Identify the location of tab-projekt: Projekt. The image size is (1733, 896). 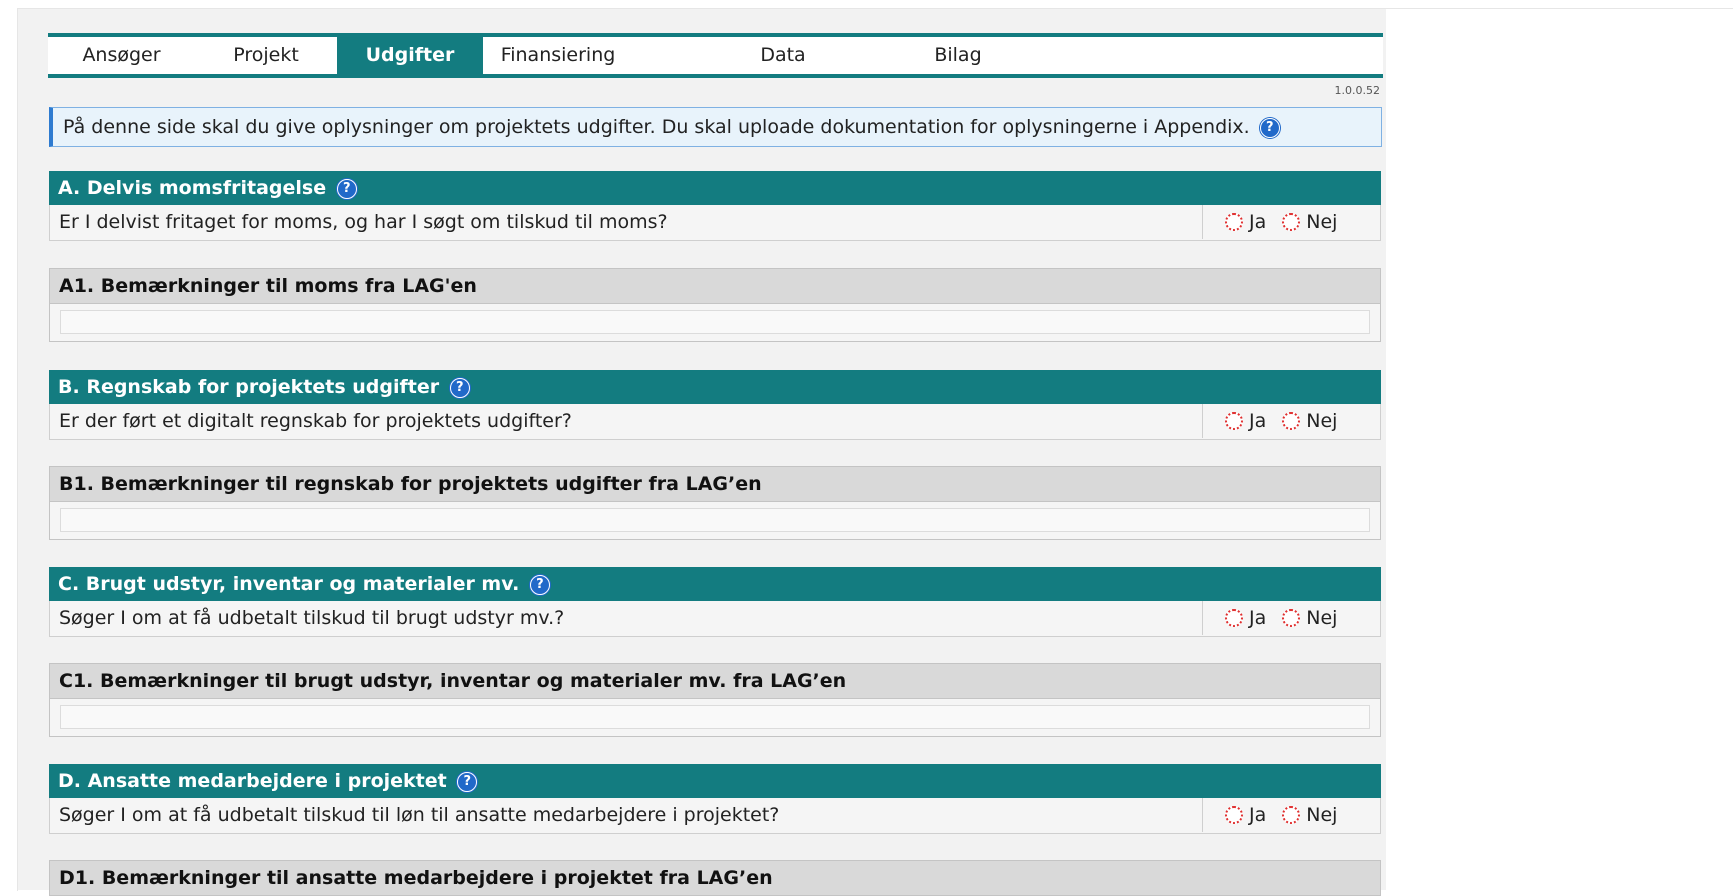
(266, 55).